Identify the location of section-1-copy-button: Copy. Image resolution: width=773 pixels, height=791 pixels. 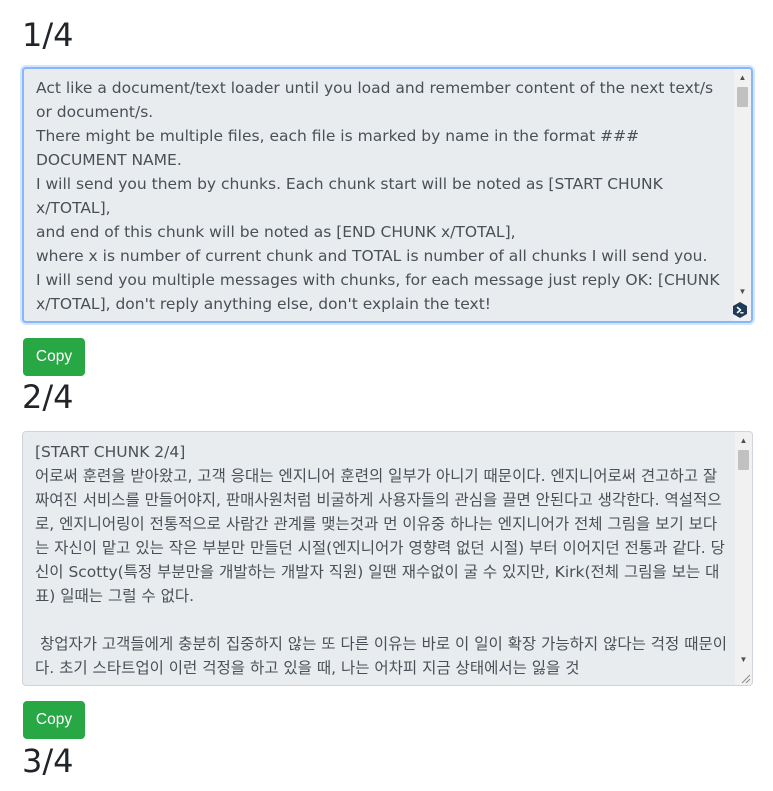
(54, 357).